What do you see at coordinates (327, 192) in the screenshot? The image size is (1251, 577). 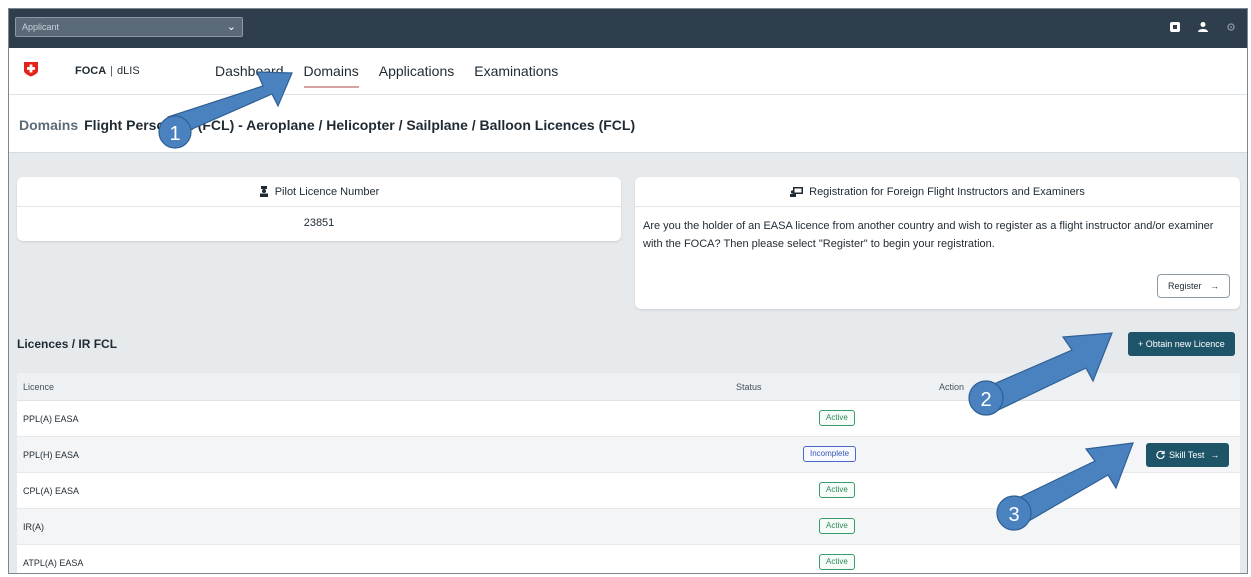 I see `pilot-licence-card-title: Pilot Licence Number` at bounding box center [327, 192].